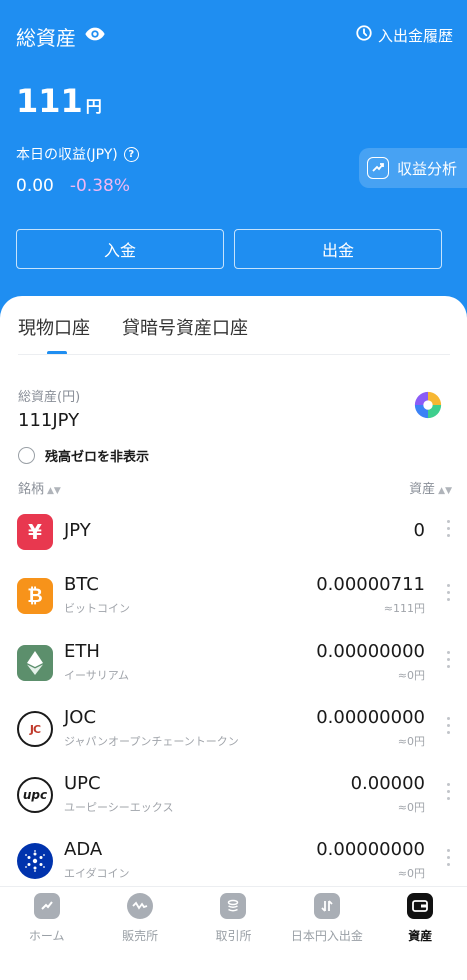 The width and height of the screenshot is (467, 980). I want to click on hide-zero-label: 残高ゼロを非表示, so click(97, 457).